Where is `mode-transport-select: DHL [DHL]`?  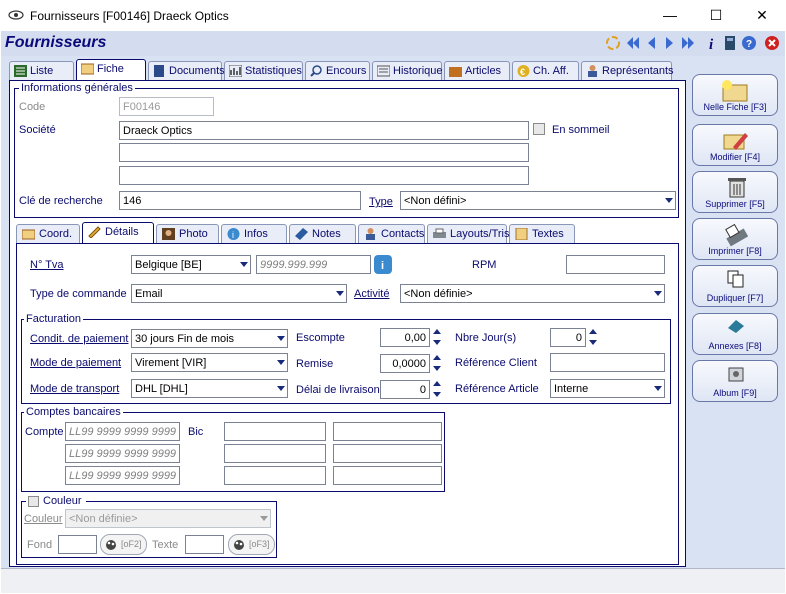 mode-transport-select: DHL [DHL] is located at coordinates (209, 388).